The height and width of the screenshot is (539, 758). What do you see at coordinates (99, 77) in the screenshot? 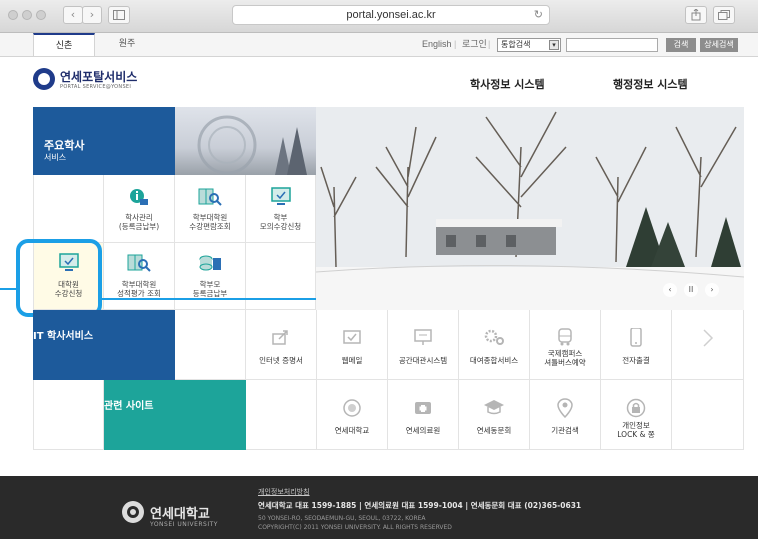
I see `logo-title: 연세포탈서비스` at bounding box center [99, 77].